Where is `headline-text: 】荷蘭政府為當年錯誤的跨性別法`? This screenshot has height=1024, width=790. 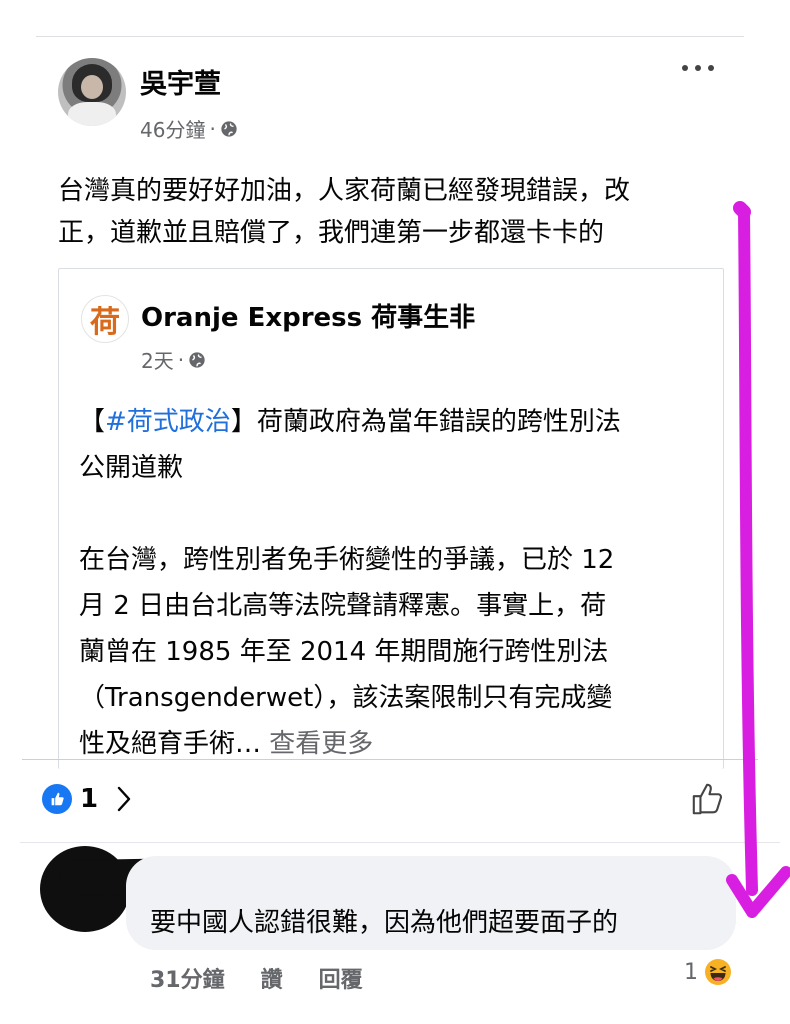
headline-text: 】荷蘭政府為當年錯誤的跨性別法 is located at coordinates (425, 422).